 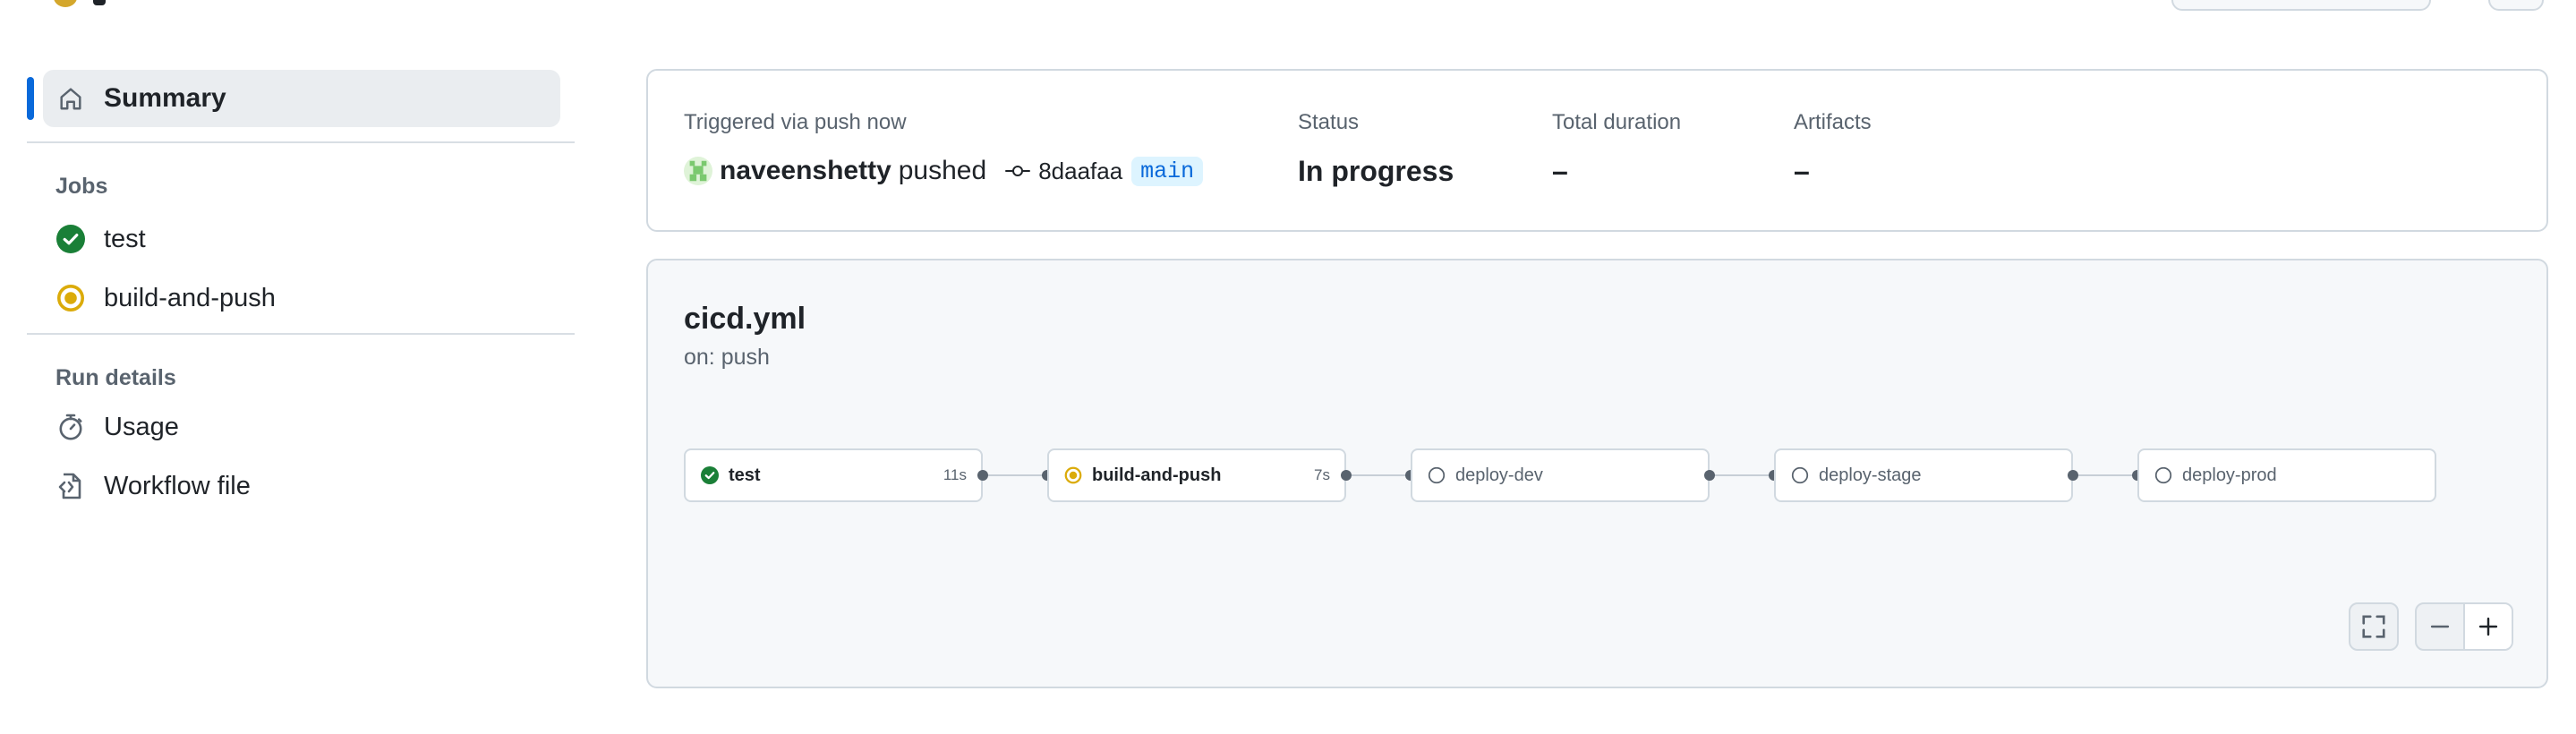 I want to click on job-name: deploy-prod, so click(x=2229, y=475).